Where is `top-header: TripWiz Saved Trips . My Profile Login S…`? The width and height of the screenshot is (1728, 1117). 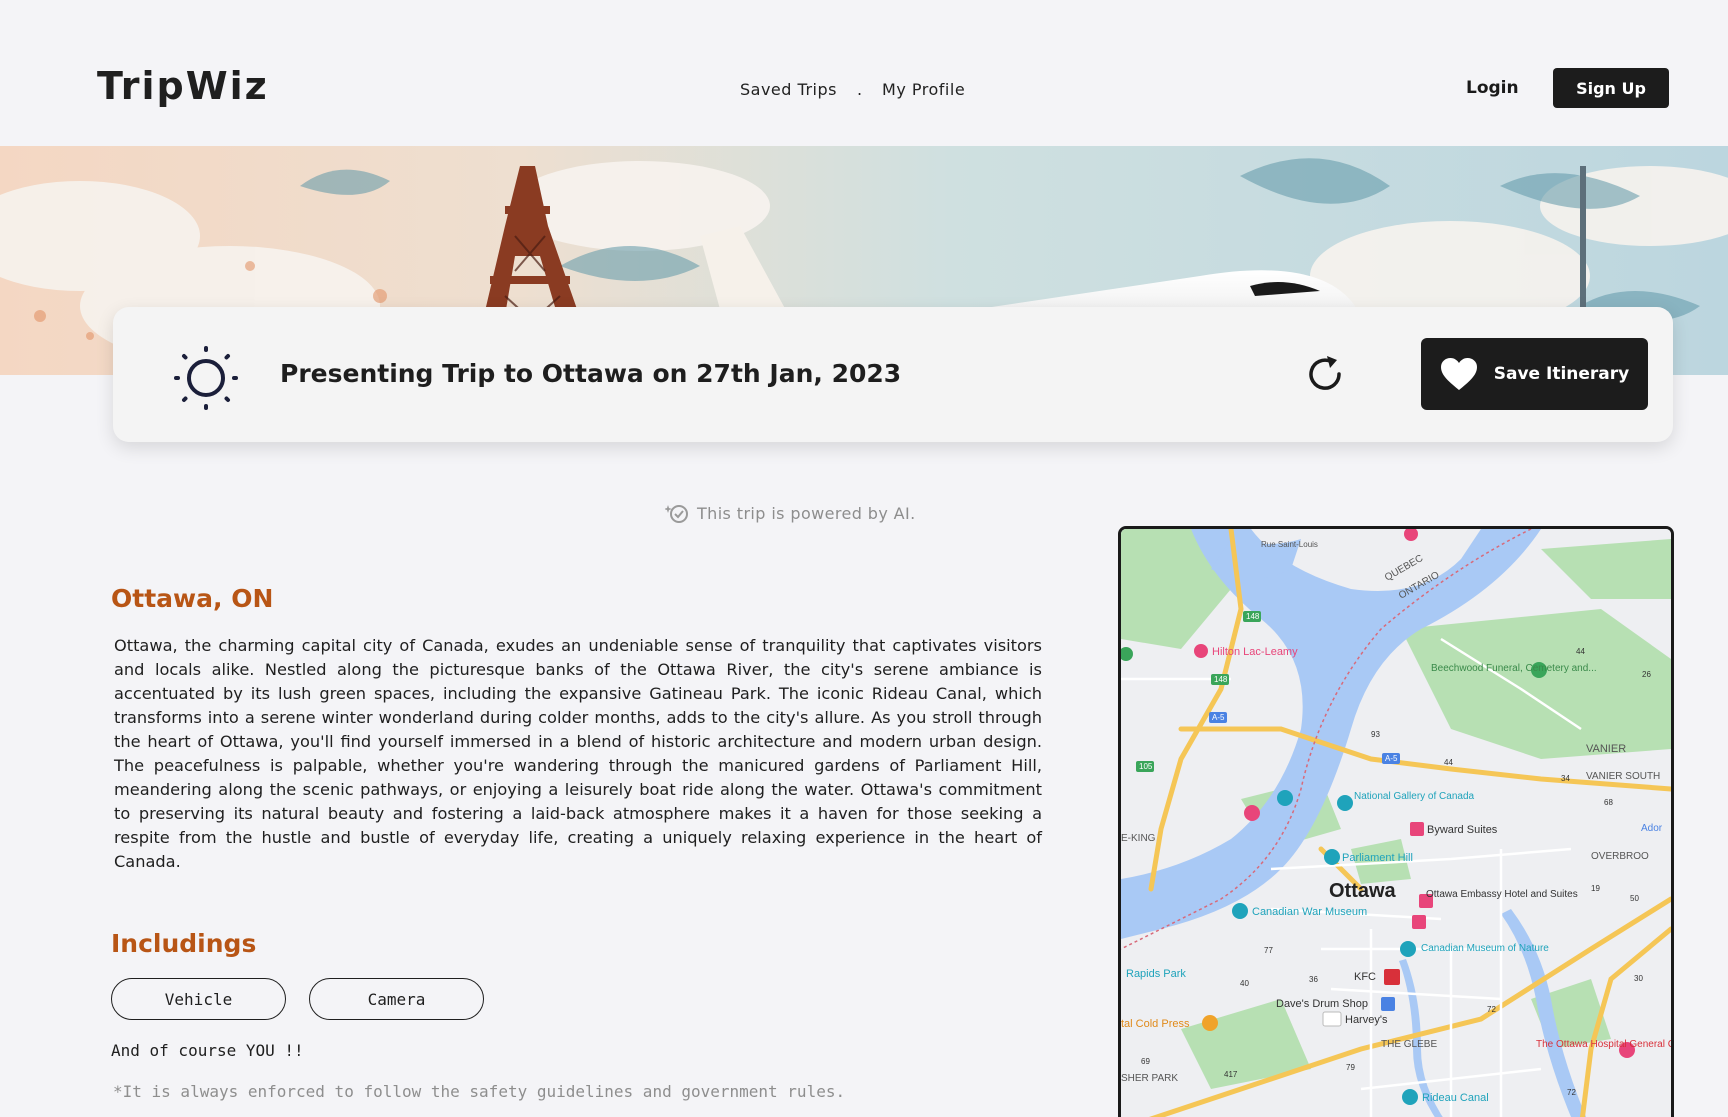
top-header: TripWiz Saved Trips . My Profile Login S… is located at coordinates (864, 73).